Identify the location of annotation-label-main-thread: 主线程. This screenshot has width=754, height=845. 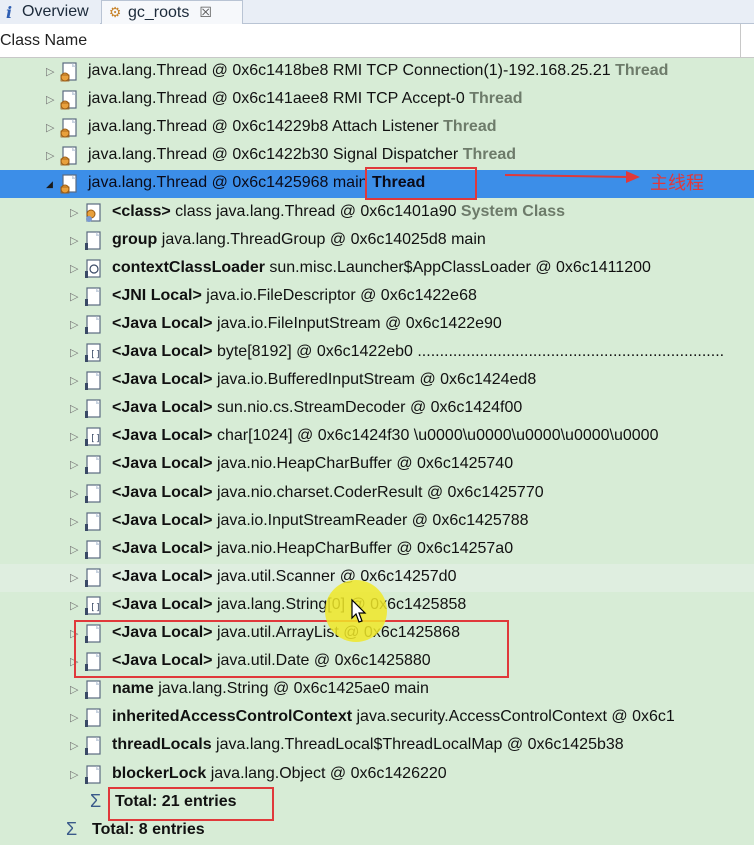
(677, 183).